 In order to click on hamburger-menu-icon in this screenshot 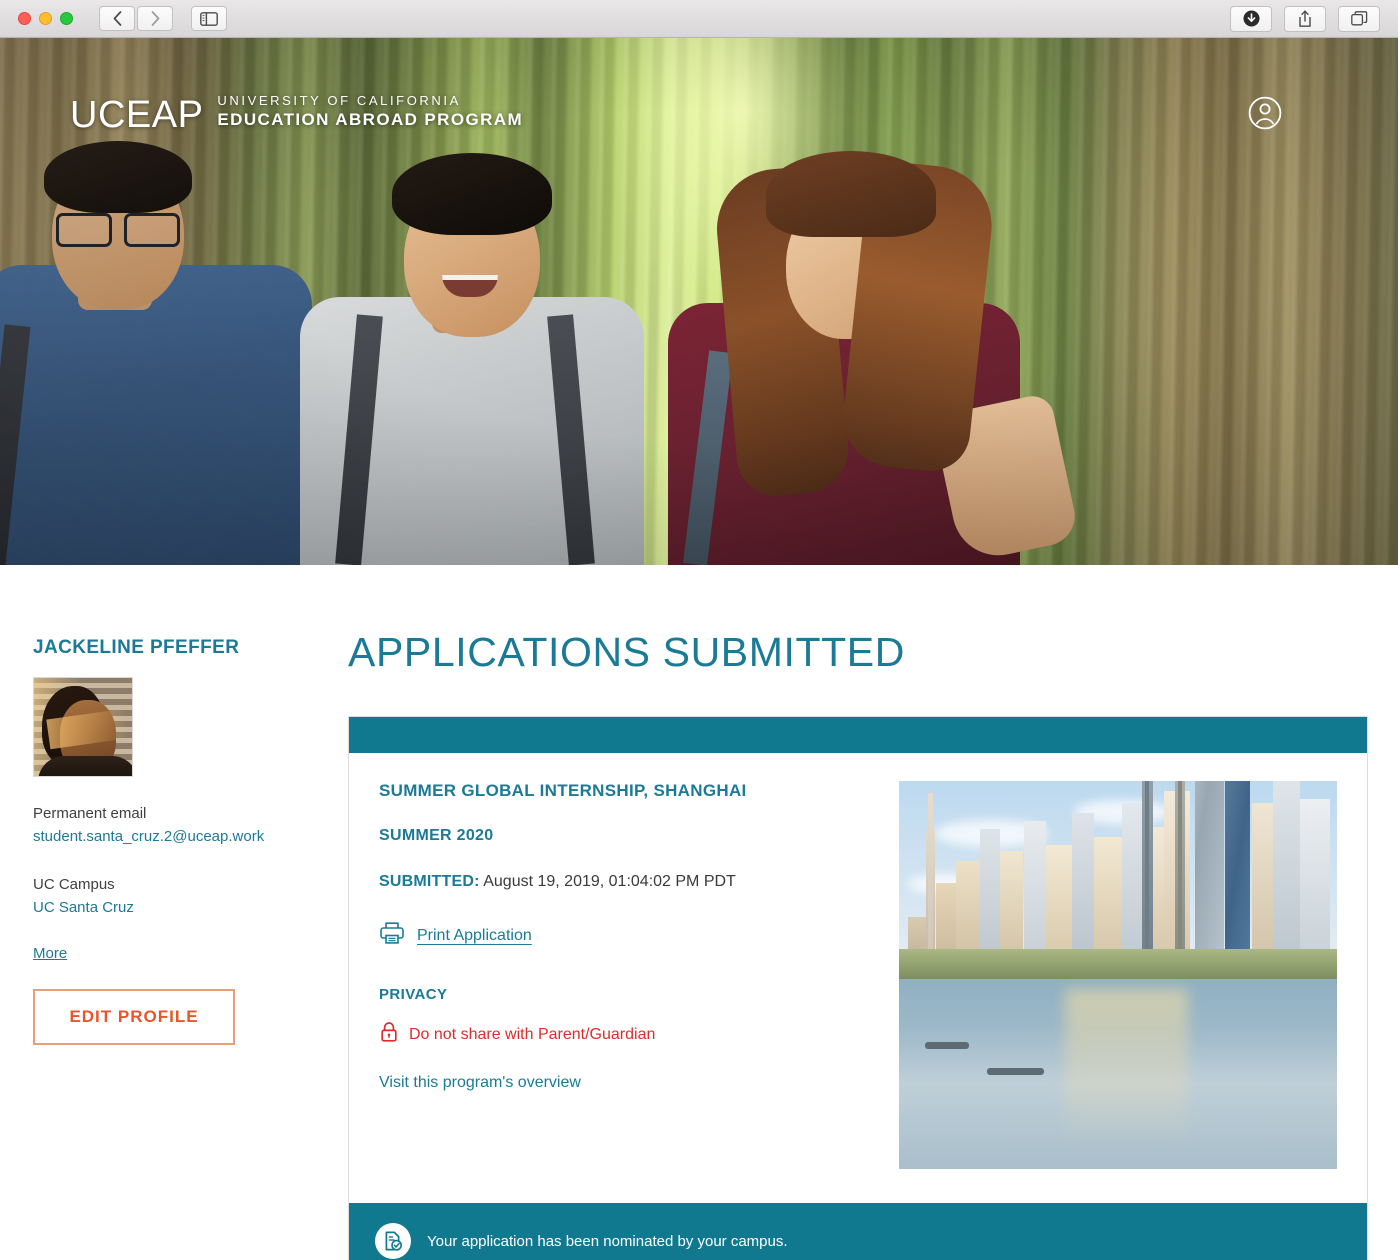, I will do `click(1333, 113)`.